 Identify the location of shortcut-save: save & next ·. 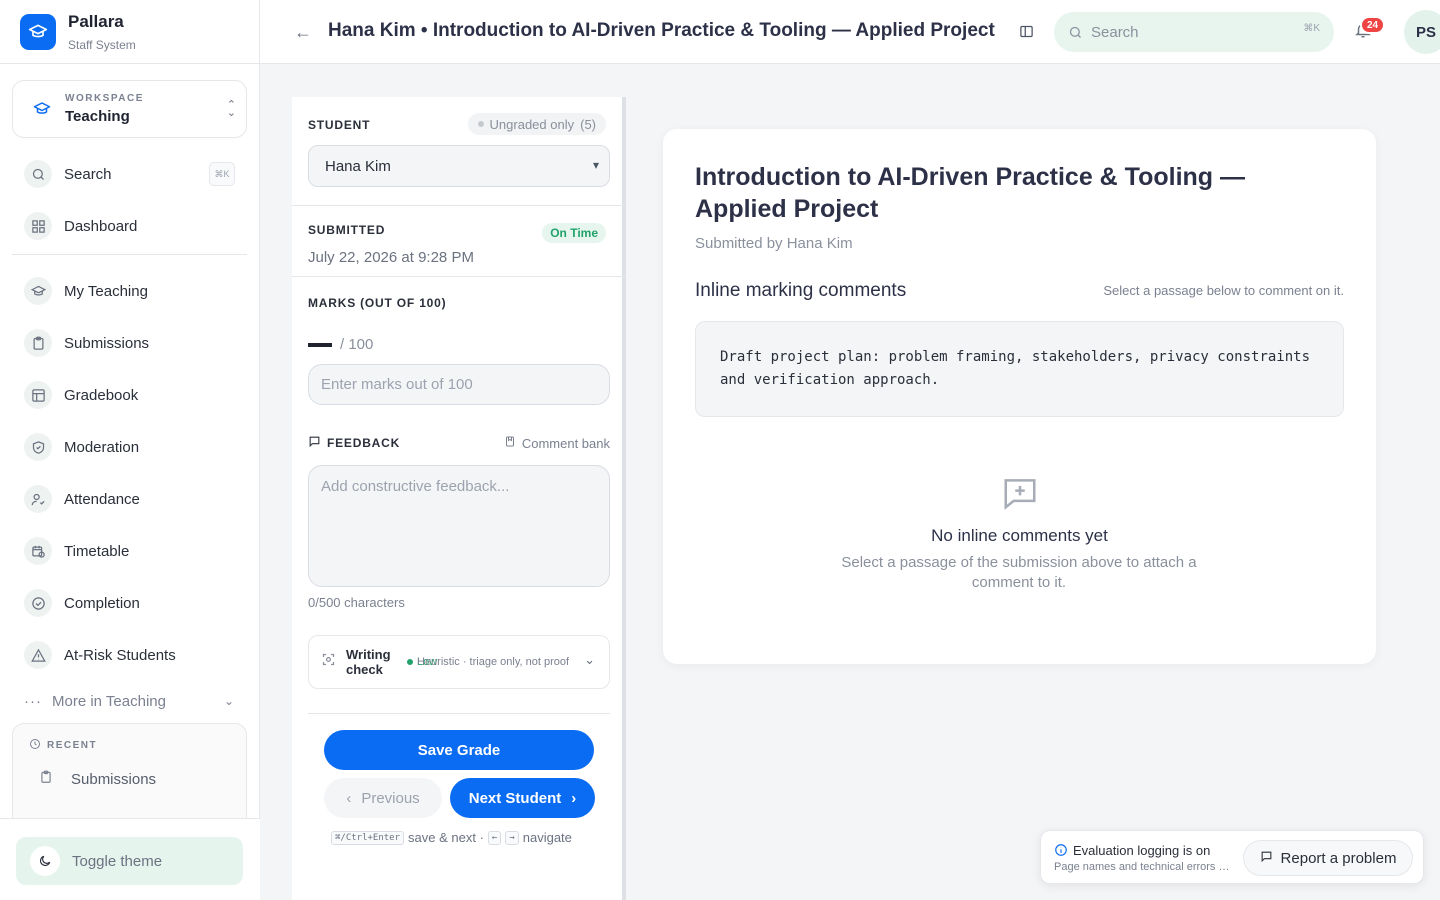
(446, 837).